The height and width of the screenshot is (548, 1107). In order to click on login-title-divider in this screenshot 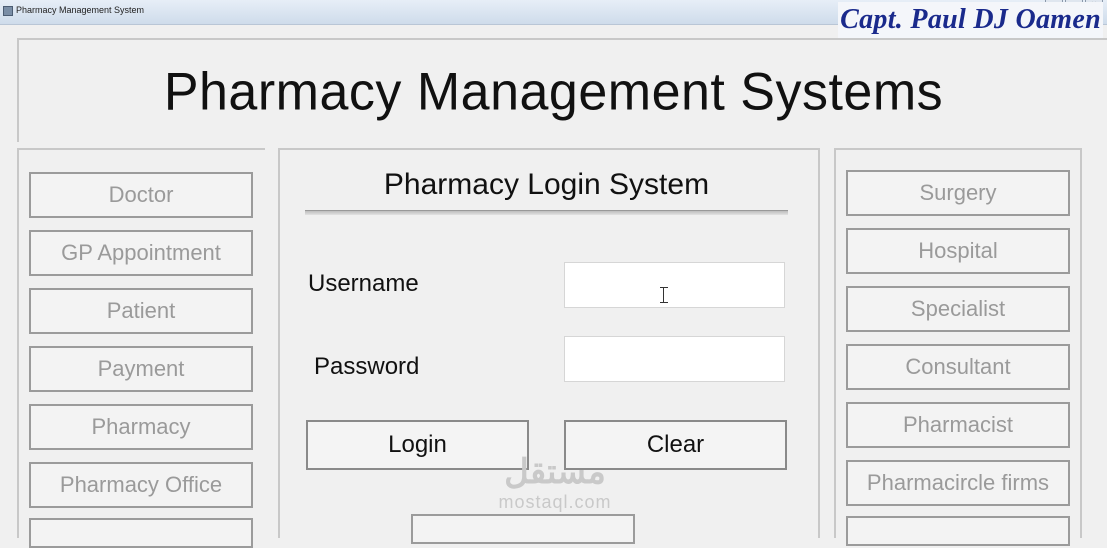, I will do `click(546, 212)`.